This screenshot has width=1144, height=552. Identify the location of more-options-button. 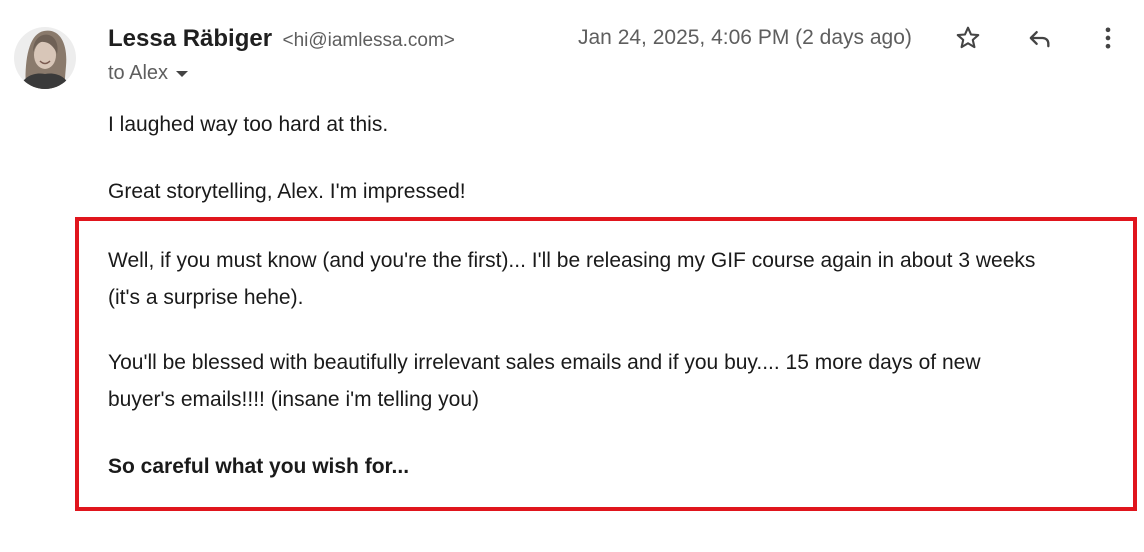
(1108, 40).